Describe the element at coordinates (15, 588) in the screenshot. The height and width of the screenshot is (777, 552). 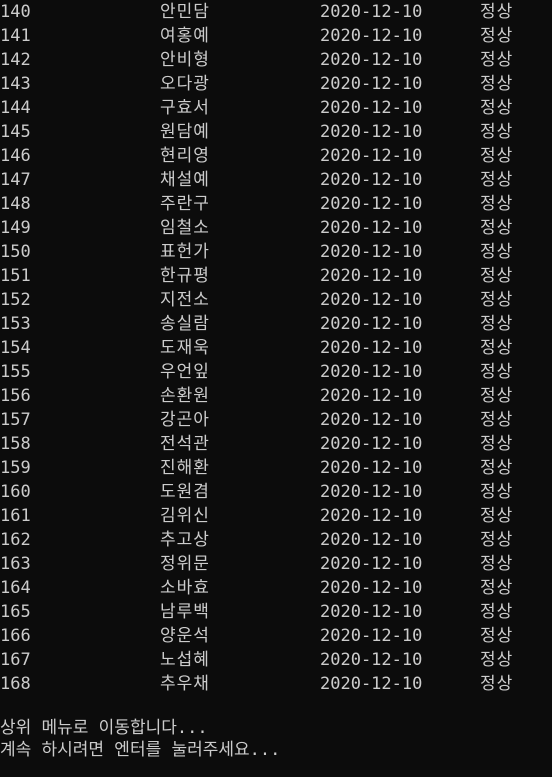
I see `row-number: 164` at that location.